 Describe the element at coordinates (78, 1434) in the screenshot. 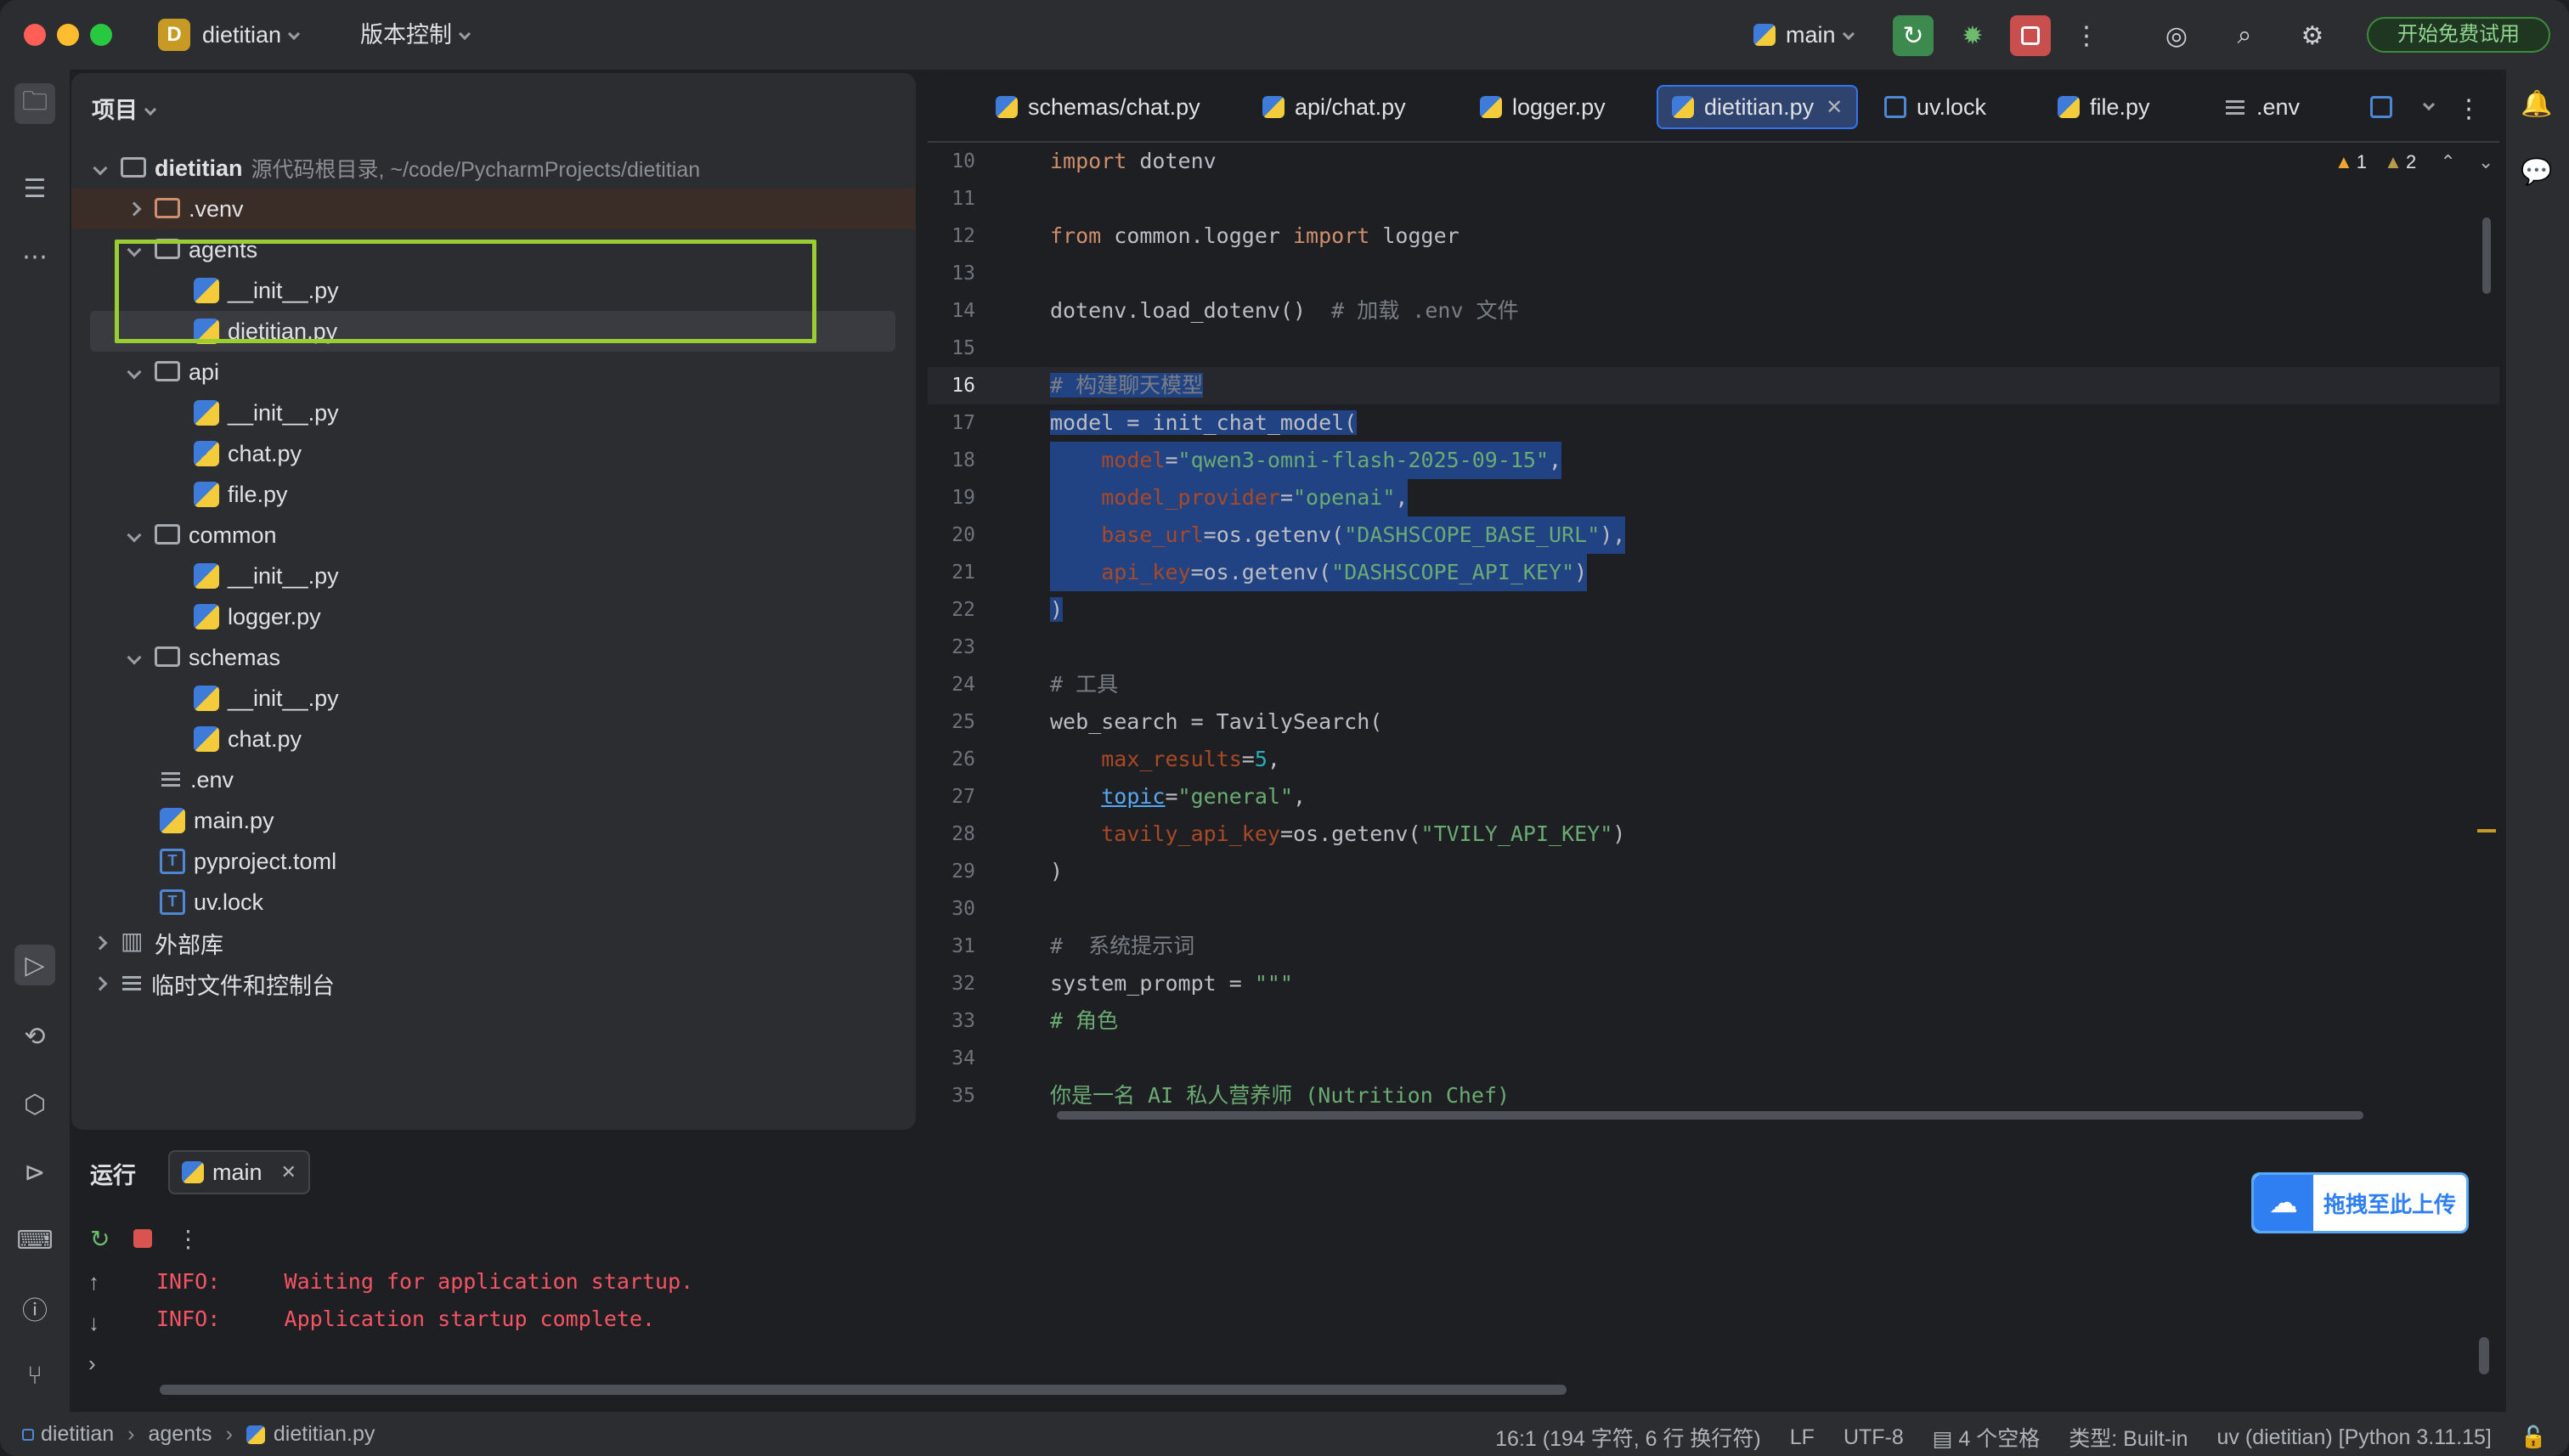

I see `breadcrumb-item: dietitian` at that location.